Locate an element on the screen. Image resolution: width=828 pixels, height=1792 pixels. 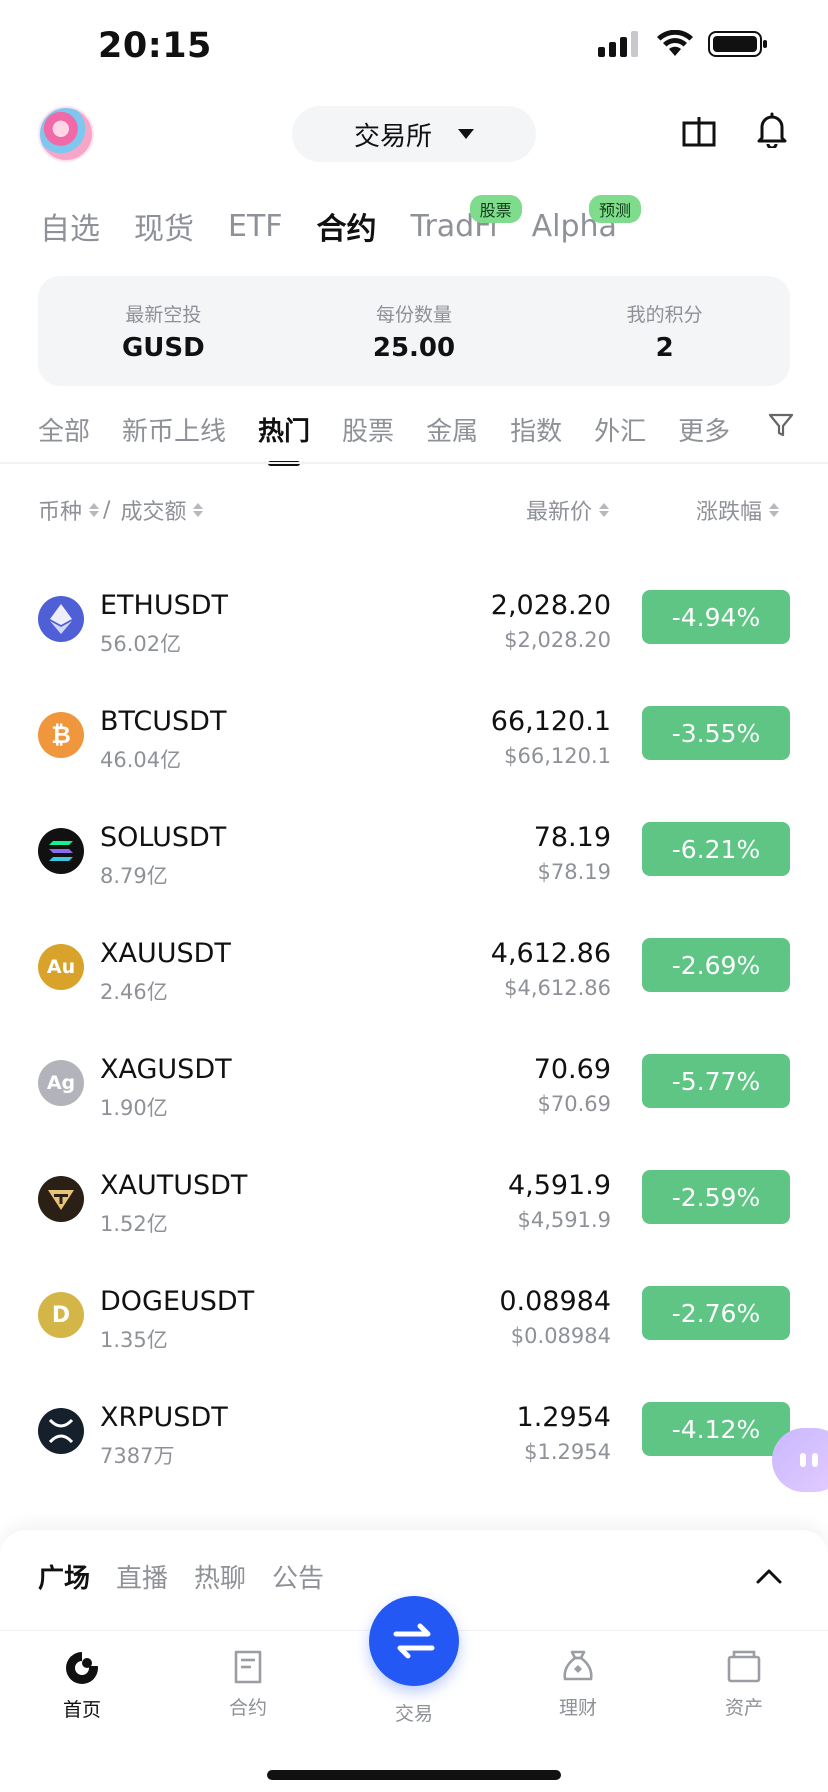
category-hot: 热门 is located at coordinates (284, 438).